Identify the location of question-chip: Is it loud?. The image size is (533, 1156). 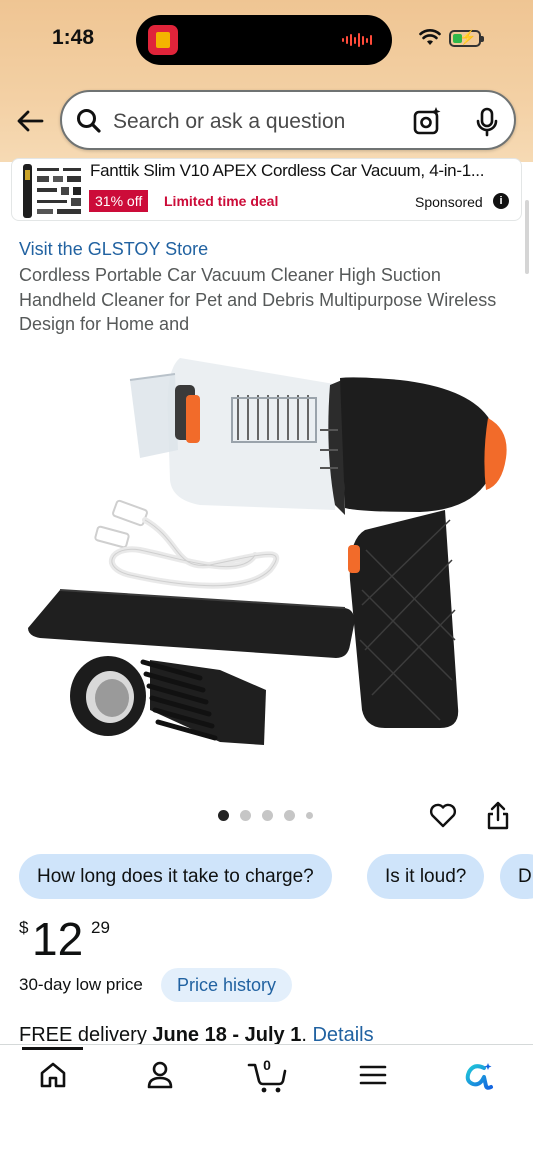
(426, 876).